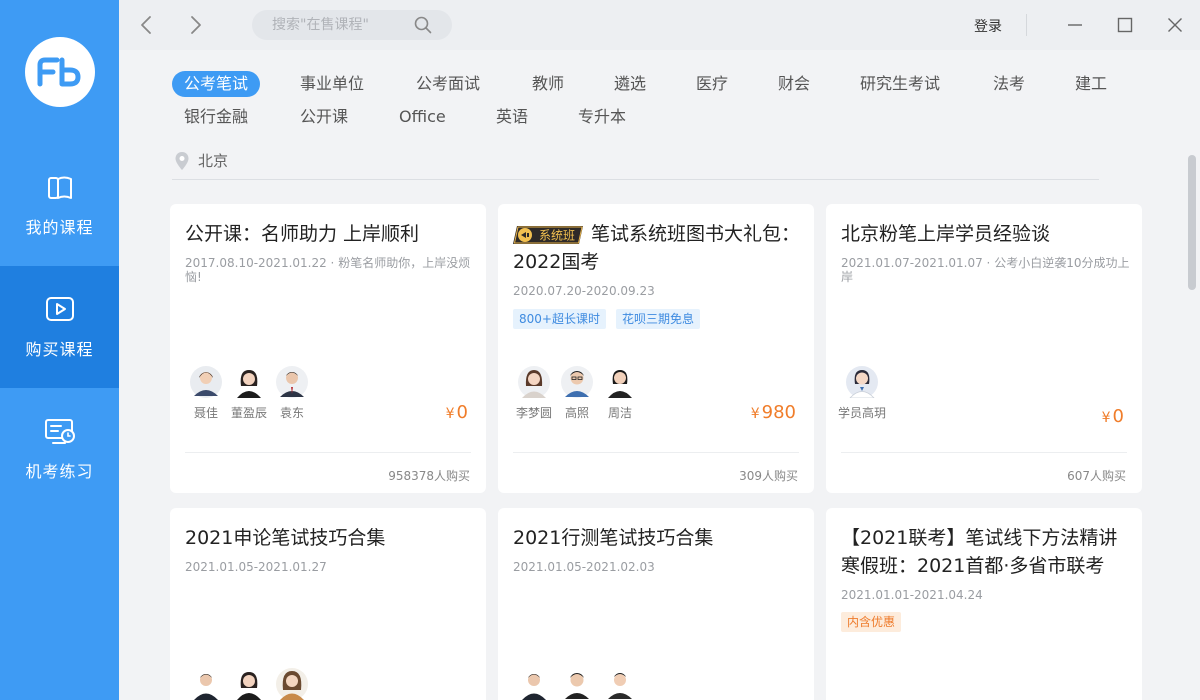 Image resolution: width=1200 pixels, height=700 pixels. What do you see at coordinates (1075, 25) in the screenshot?
I see `minimize-icon` at bounding box center [1075, 25].